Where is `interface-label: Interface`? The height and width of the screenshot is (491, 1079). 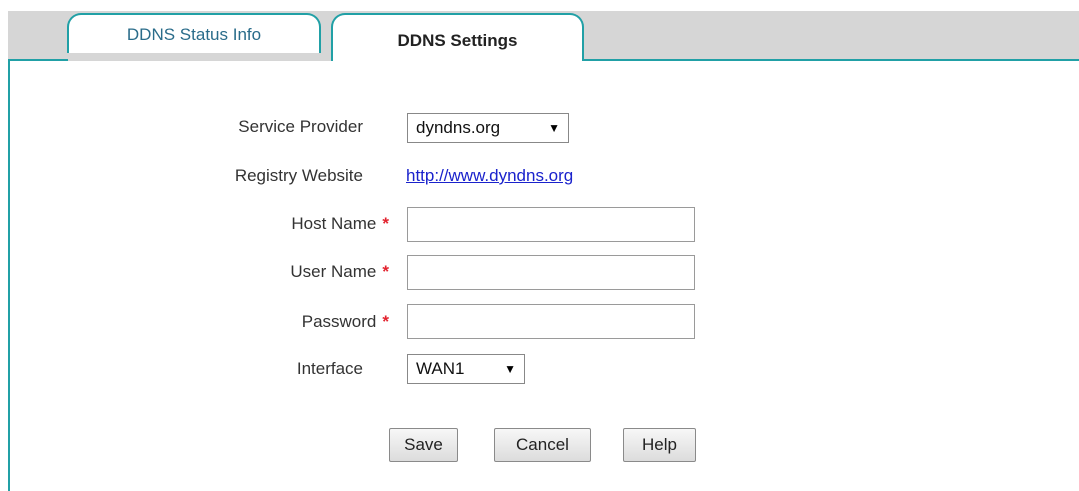
interface-label: Interface is located at coordinates (329, 368).